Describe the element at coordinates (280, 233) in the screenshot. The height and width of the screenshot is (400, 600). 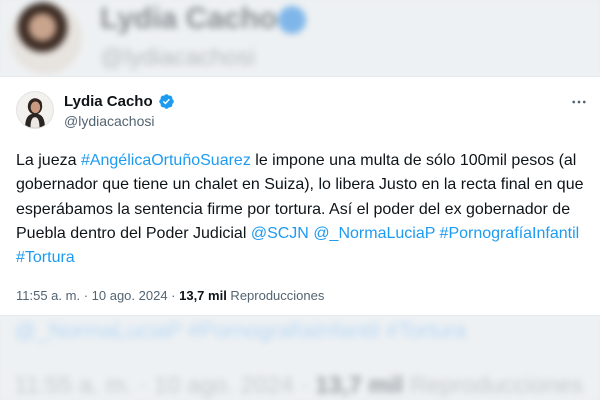
I see `mention-link: @SCJN` at that location.